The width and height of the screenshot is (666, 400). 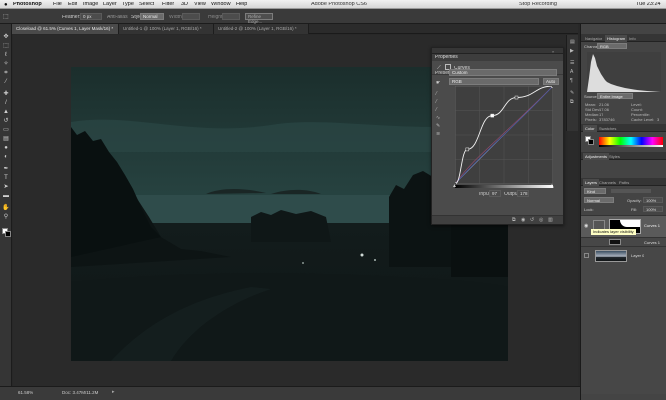 What do you see at coordinates (72, 5) in the screenshot?
I see `menu-edit: Edit` at bounding box center [72, 5].